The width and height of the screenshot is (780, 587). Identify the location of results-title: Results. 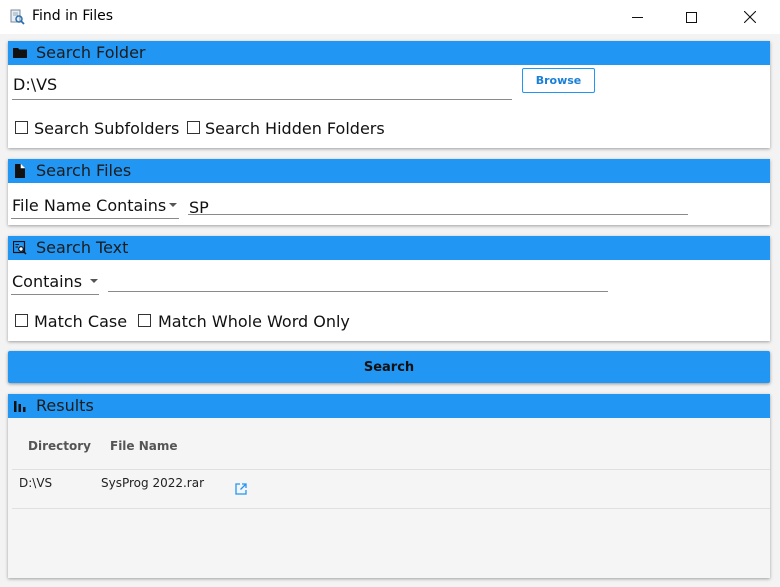
(65, 405).